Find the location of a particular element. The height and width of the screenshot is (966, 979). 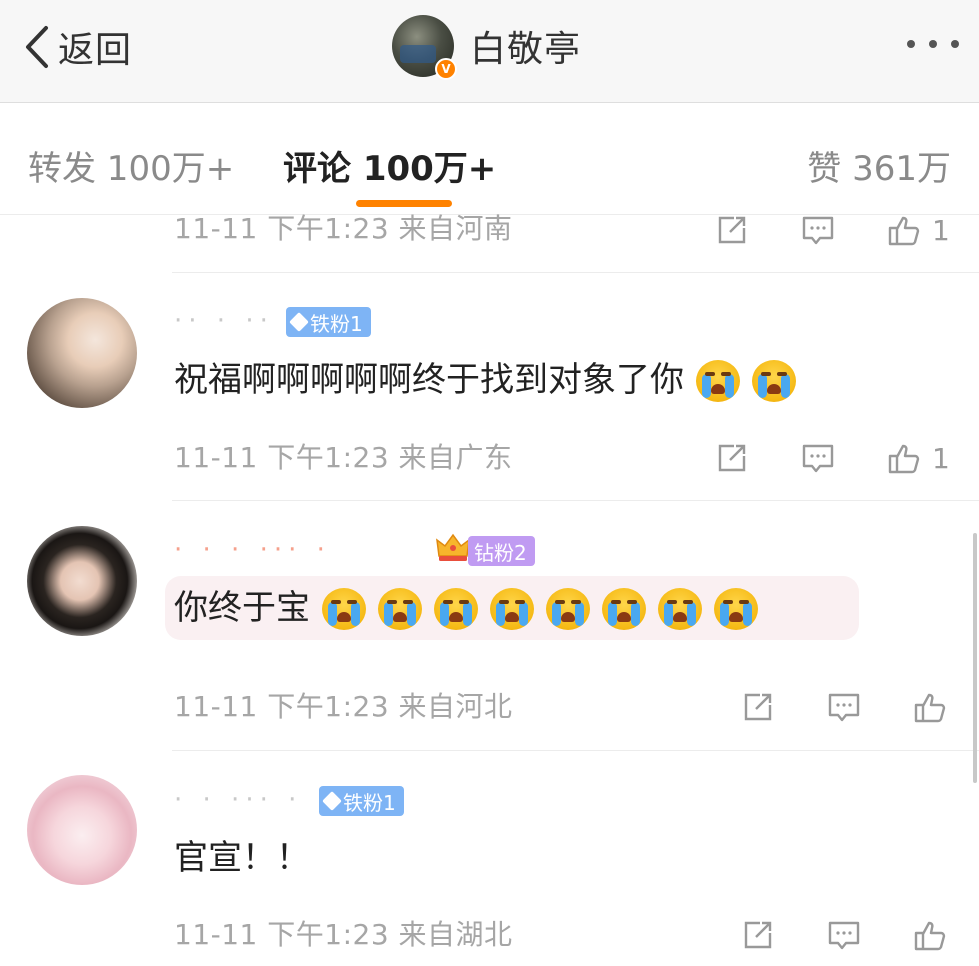

fan-badge: 钻粉2 is located at coordinates (501, 551).